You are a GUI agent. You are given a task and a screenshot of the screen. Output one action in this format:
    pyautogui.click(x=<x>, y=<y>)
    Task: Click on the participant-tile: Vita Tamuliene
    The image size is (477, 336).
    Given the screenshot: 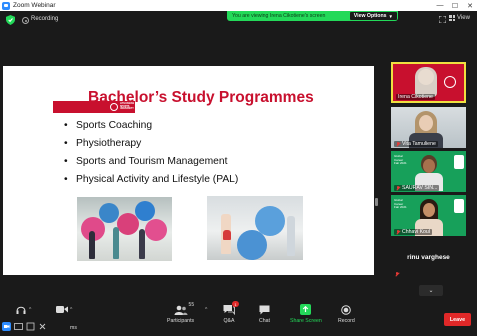 What is the action you would take?
    pyautogui.click(x=428, y=127)
    